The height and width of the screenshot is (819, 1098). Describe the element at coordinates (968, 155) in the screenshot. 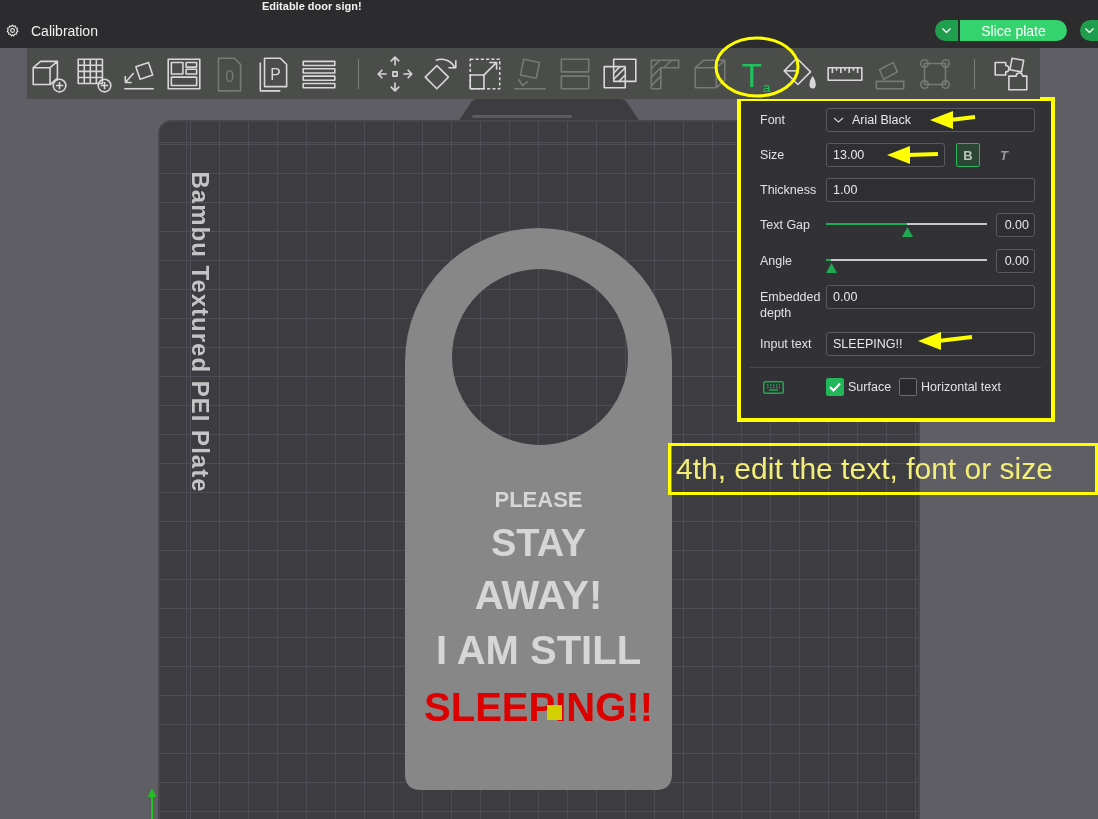

I see `bold-toggle: B` at that location.